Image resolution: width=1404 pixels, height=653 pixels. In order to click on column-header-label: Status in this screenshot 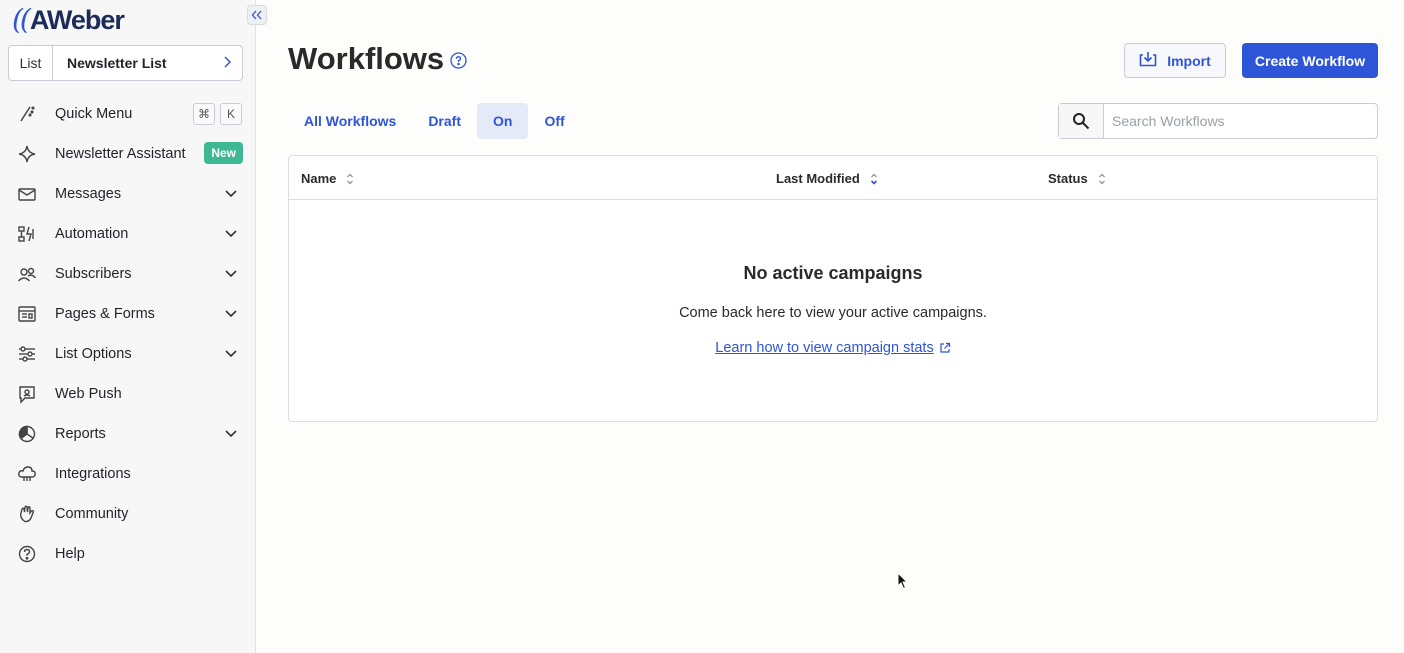, I will do `click(1068, 178)`.